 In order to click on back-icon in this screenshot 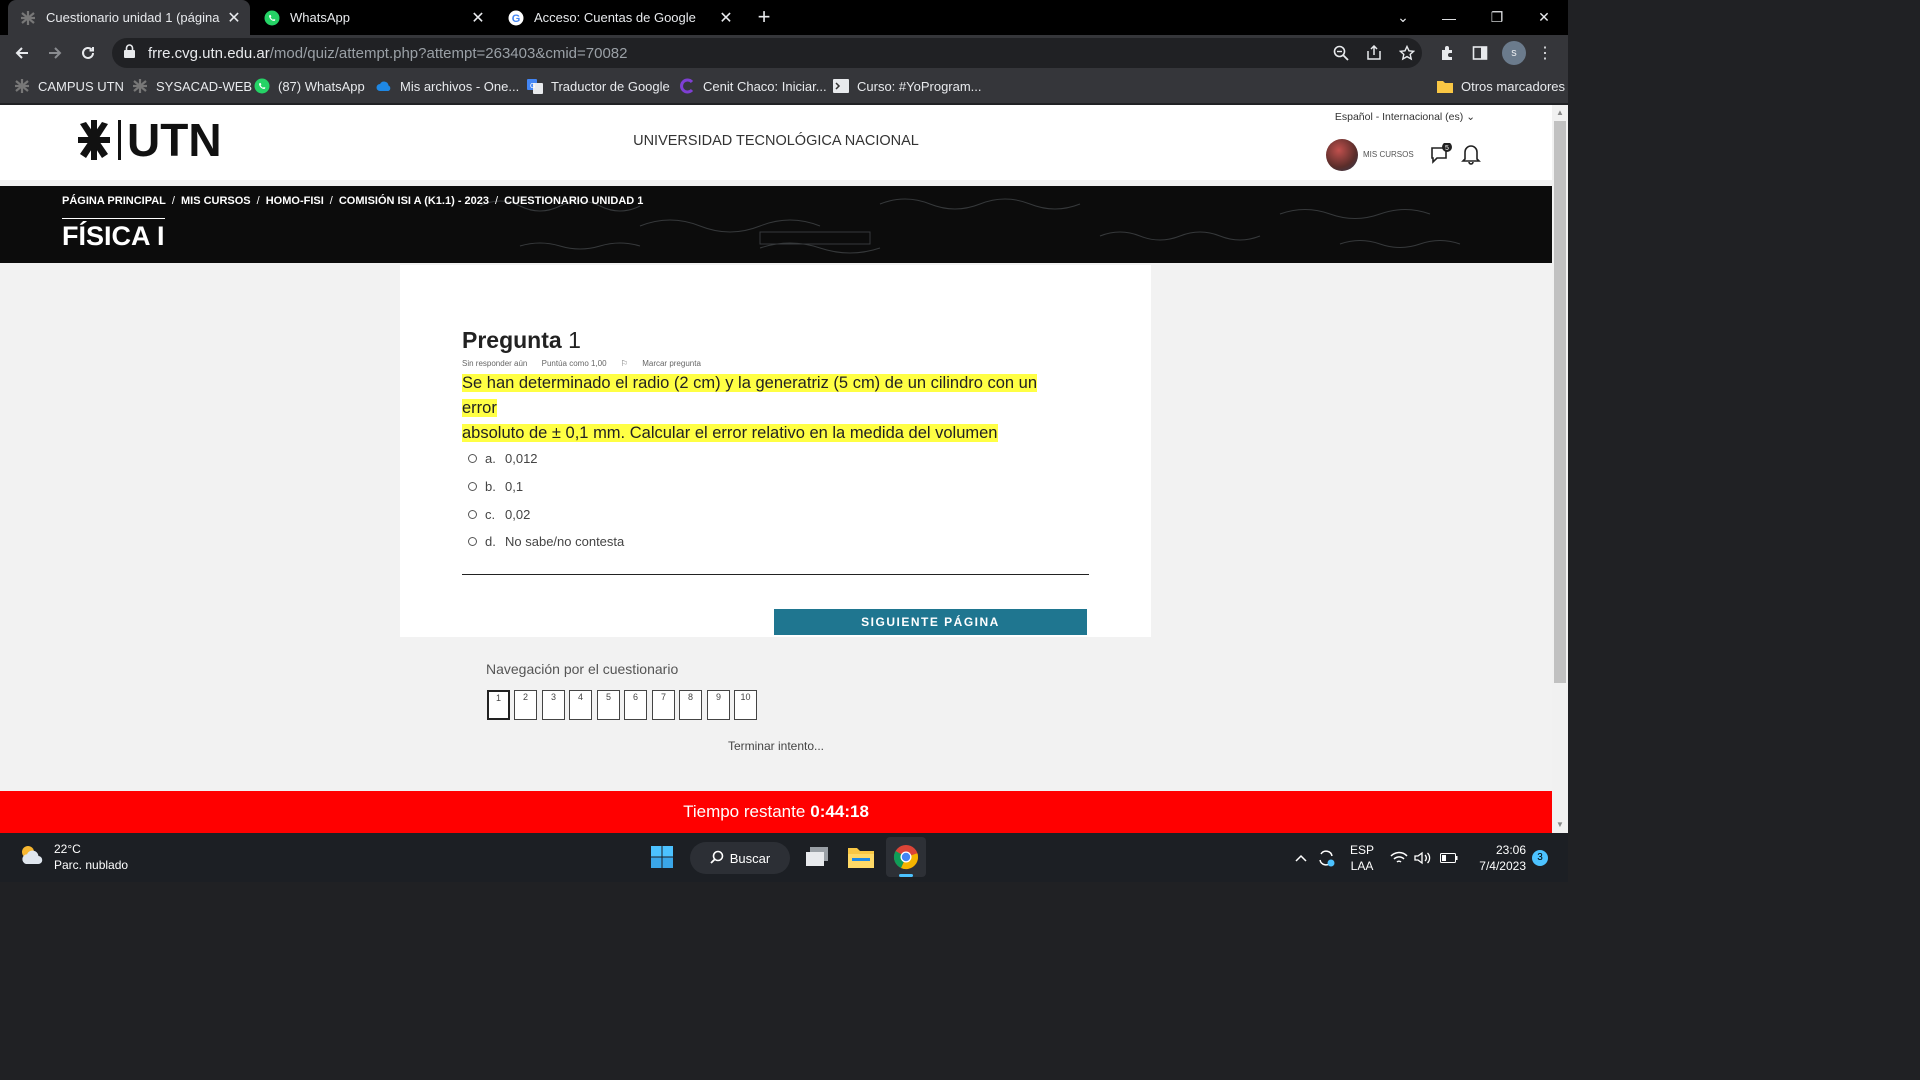, I will do `click(22, 53)`.